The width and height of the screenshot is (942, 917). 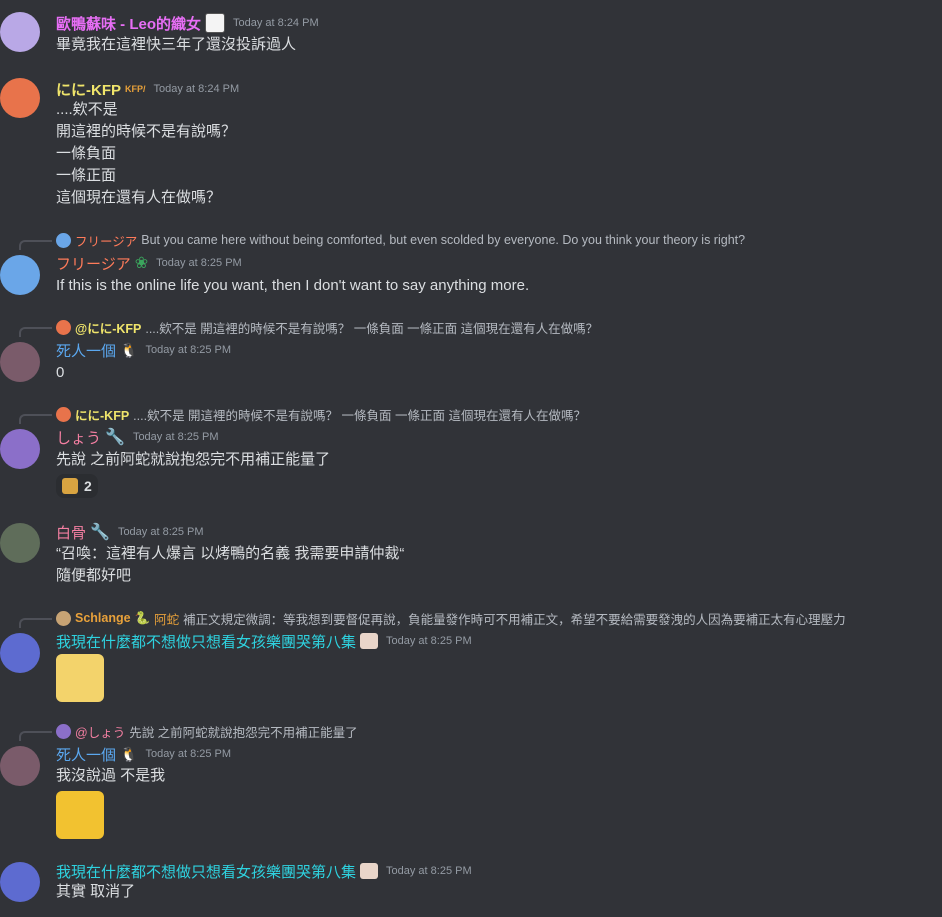 I want to click on reply-author: にに-KFP, so click(x=102, y=414).